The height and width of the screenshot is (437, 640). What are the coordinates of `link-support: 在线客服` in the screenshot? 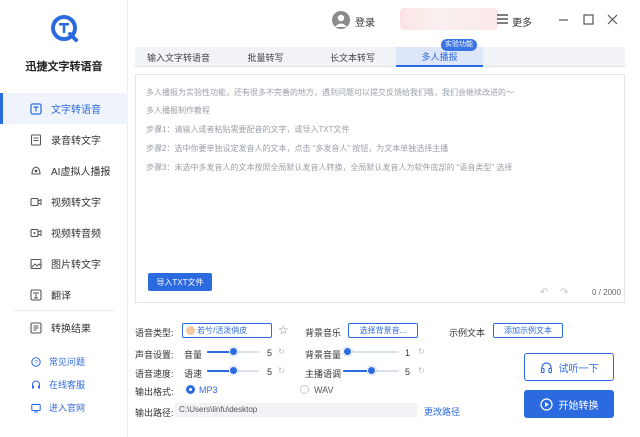 It's located at (64, 384).